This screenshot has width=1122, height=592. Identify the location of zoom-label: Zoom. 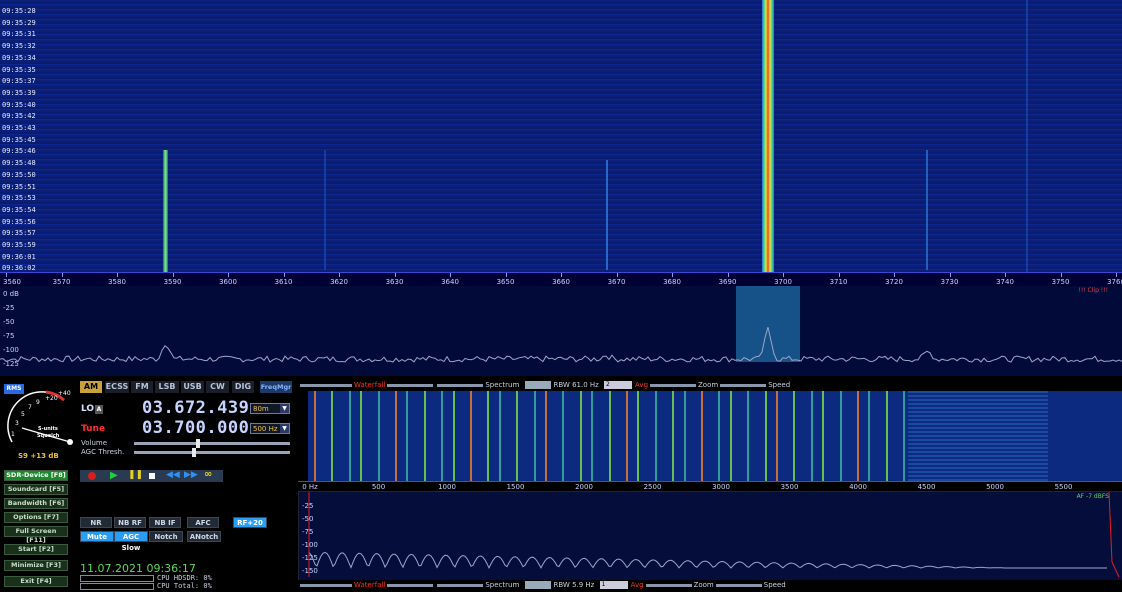
(708, 385).